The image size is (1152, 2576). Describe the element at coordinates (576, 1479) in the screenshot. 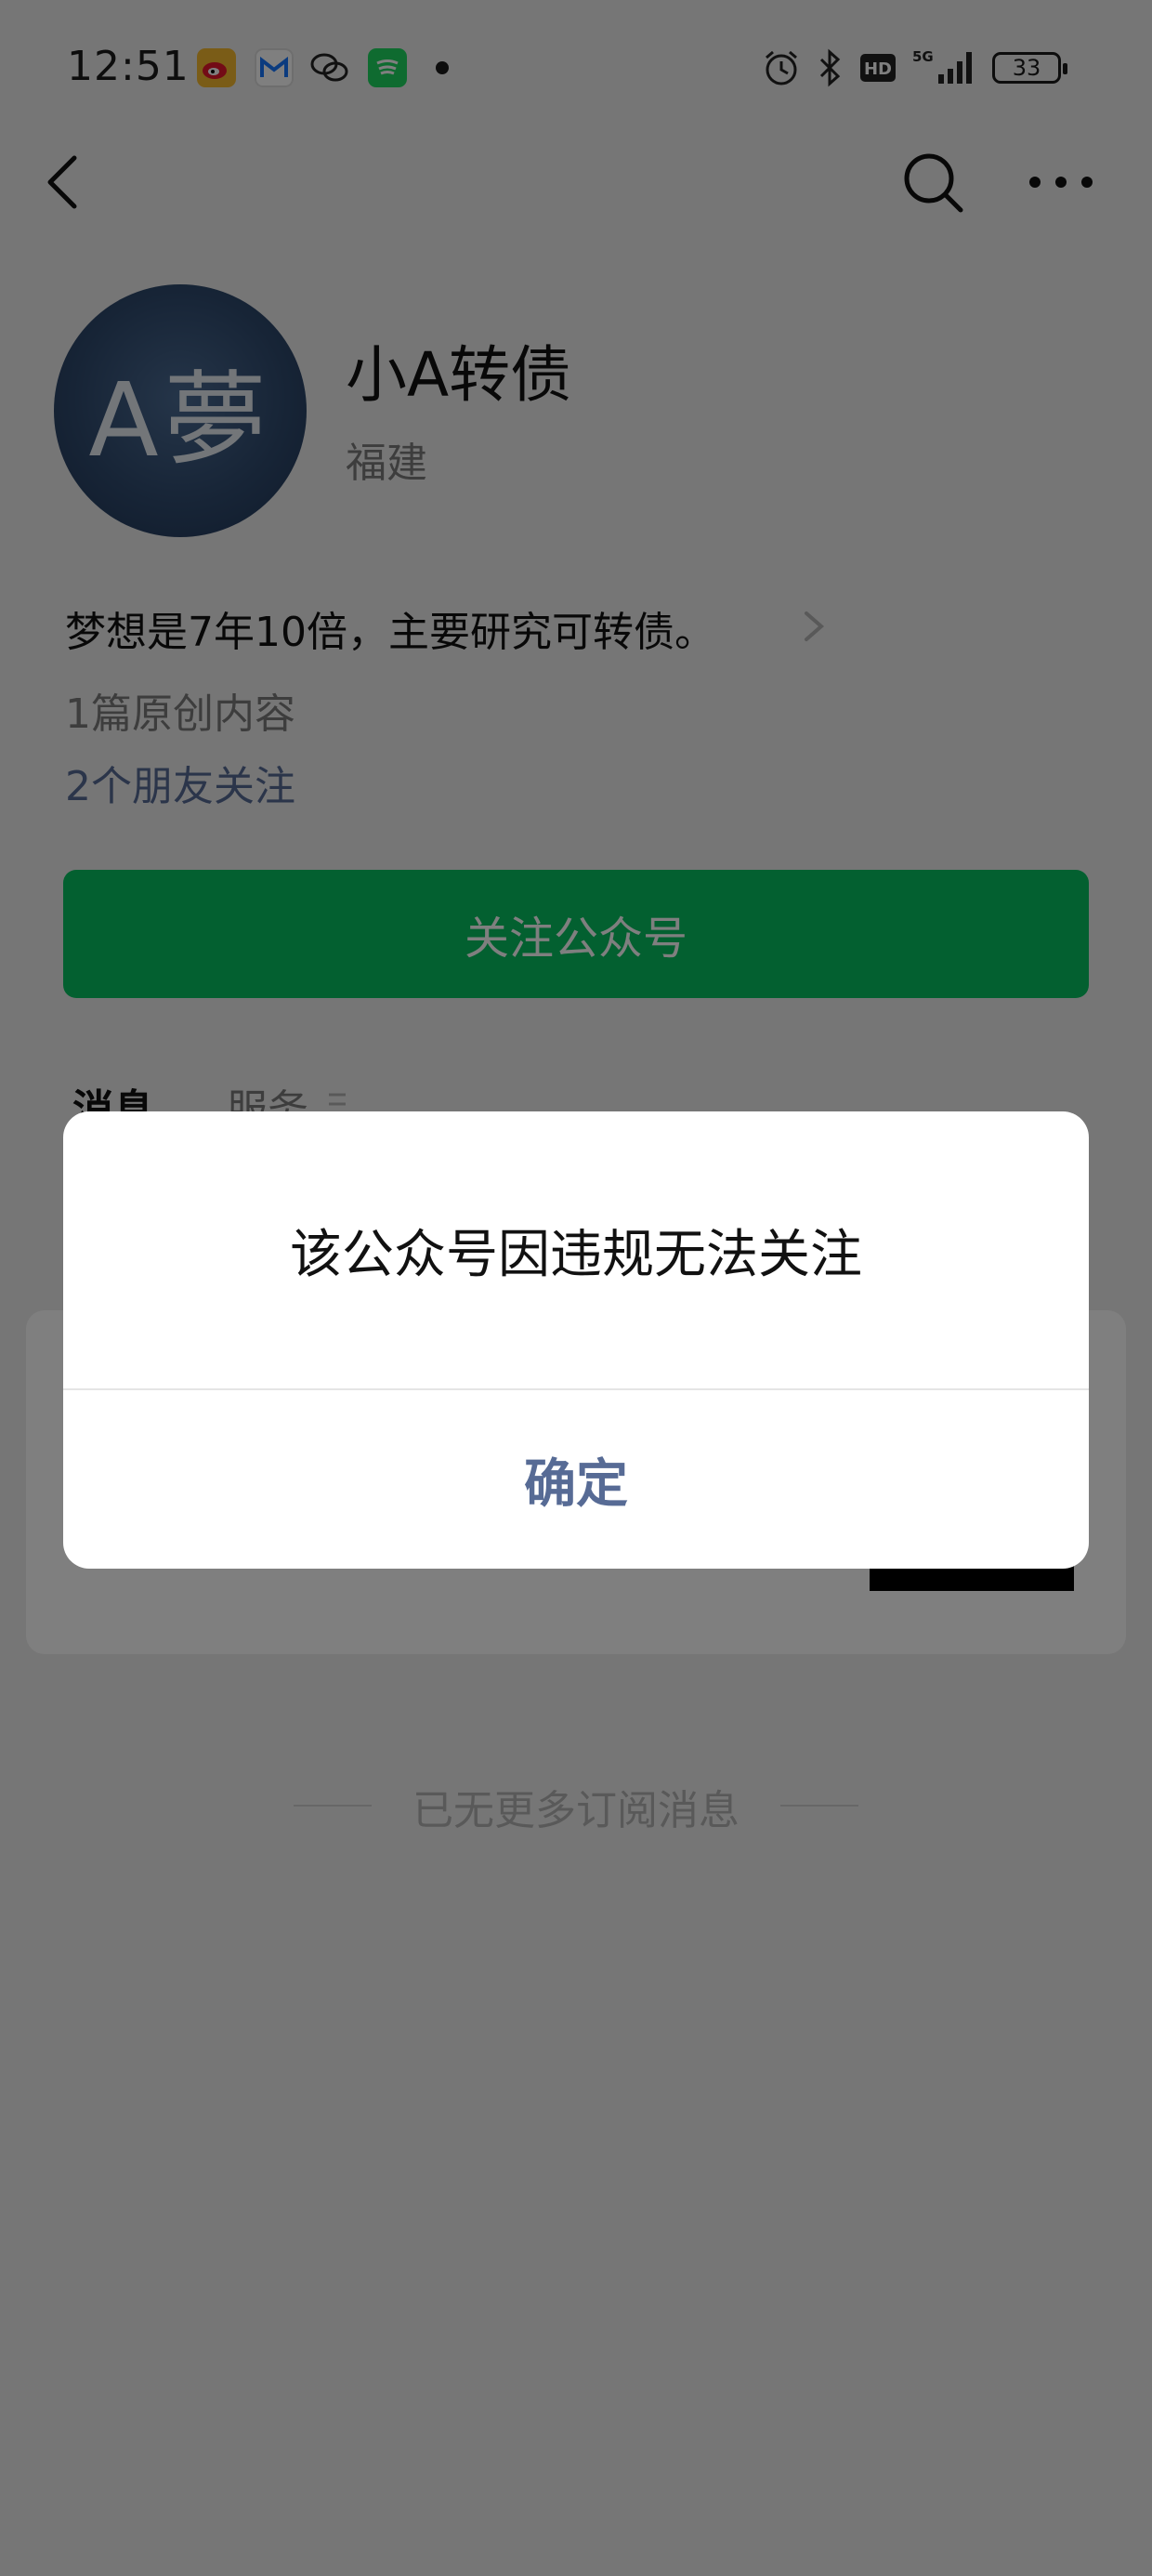

I see `confirm-button: 确定` at that location.